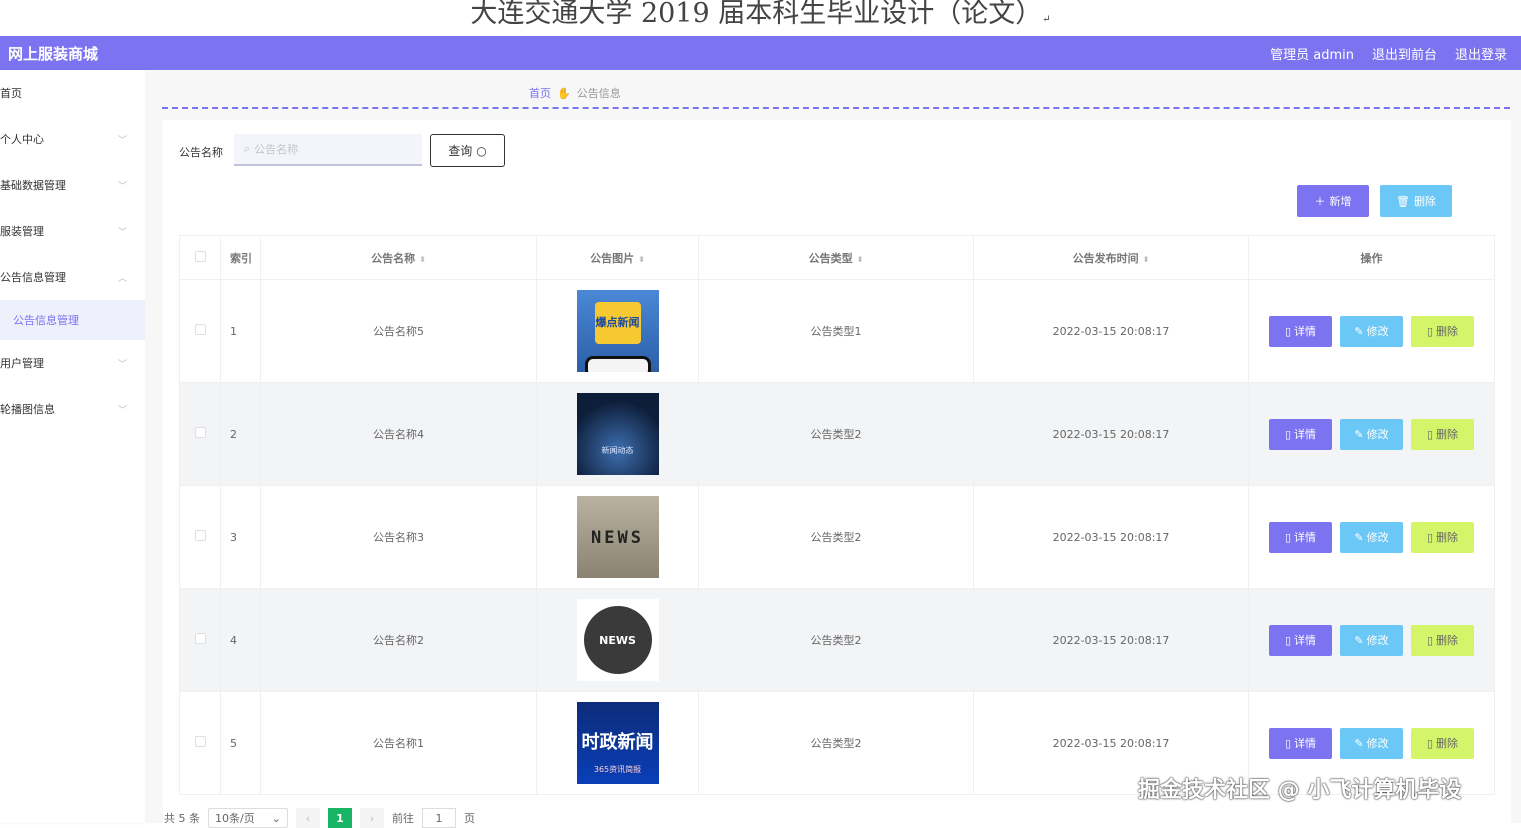 The height and width of the screenshot is (828, 1521). Describe the element at coordinates (836, 743) in the screenshot. I see `cell-type: 公告类型2` at that location.